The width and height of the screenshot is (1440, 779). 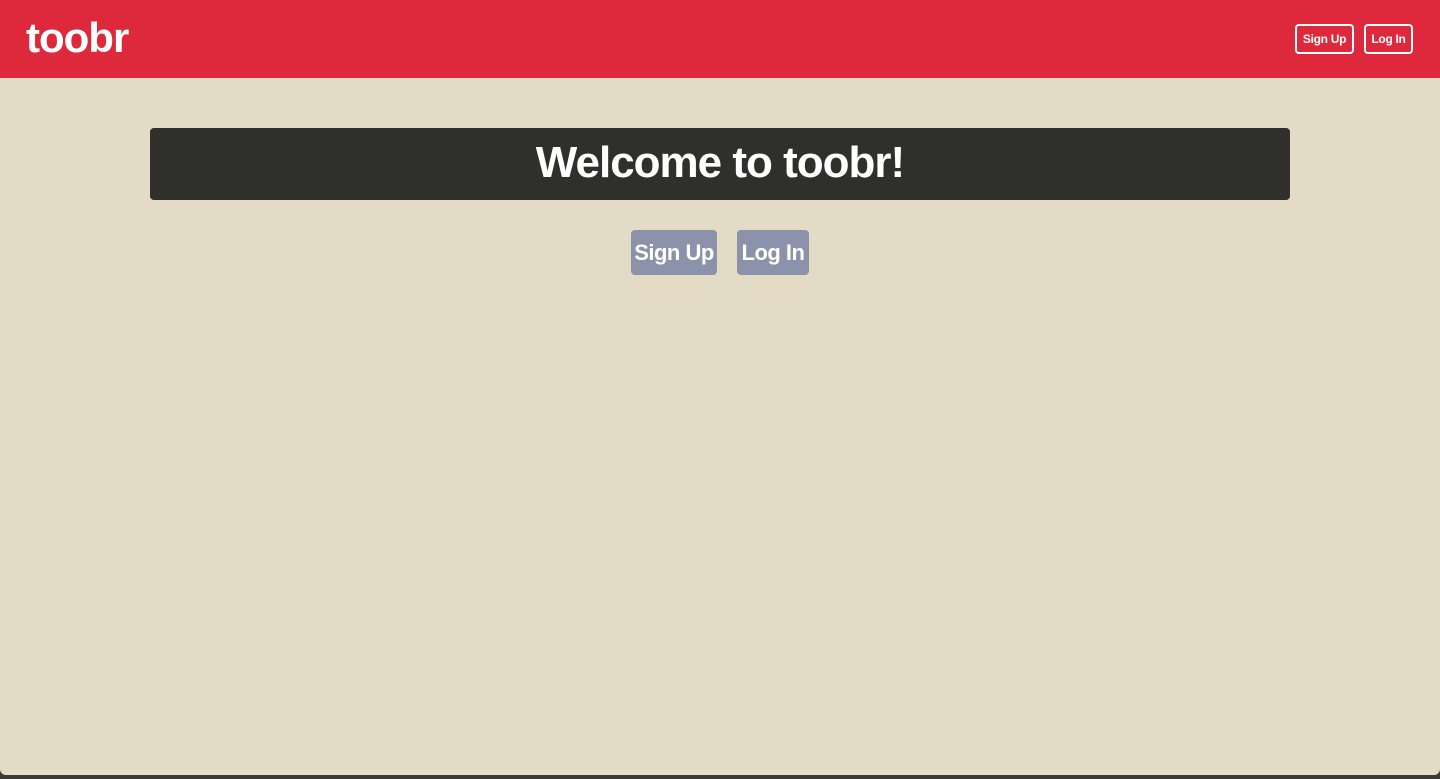 What do you see at coordinates (1324, 39) in the screenshot?
I see `nav-sign-up-button: Sign Up` at bounding box center [1324, 39].